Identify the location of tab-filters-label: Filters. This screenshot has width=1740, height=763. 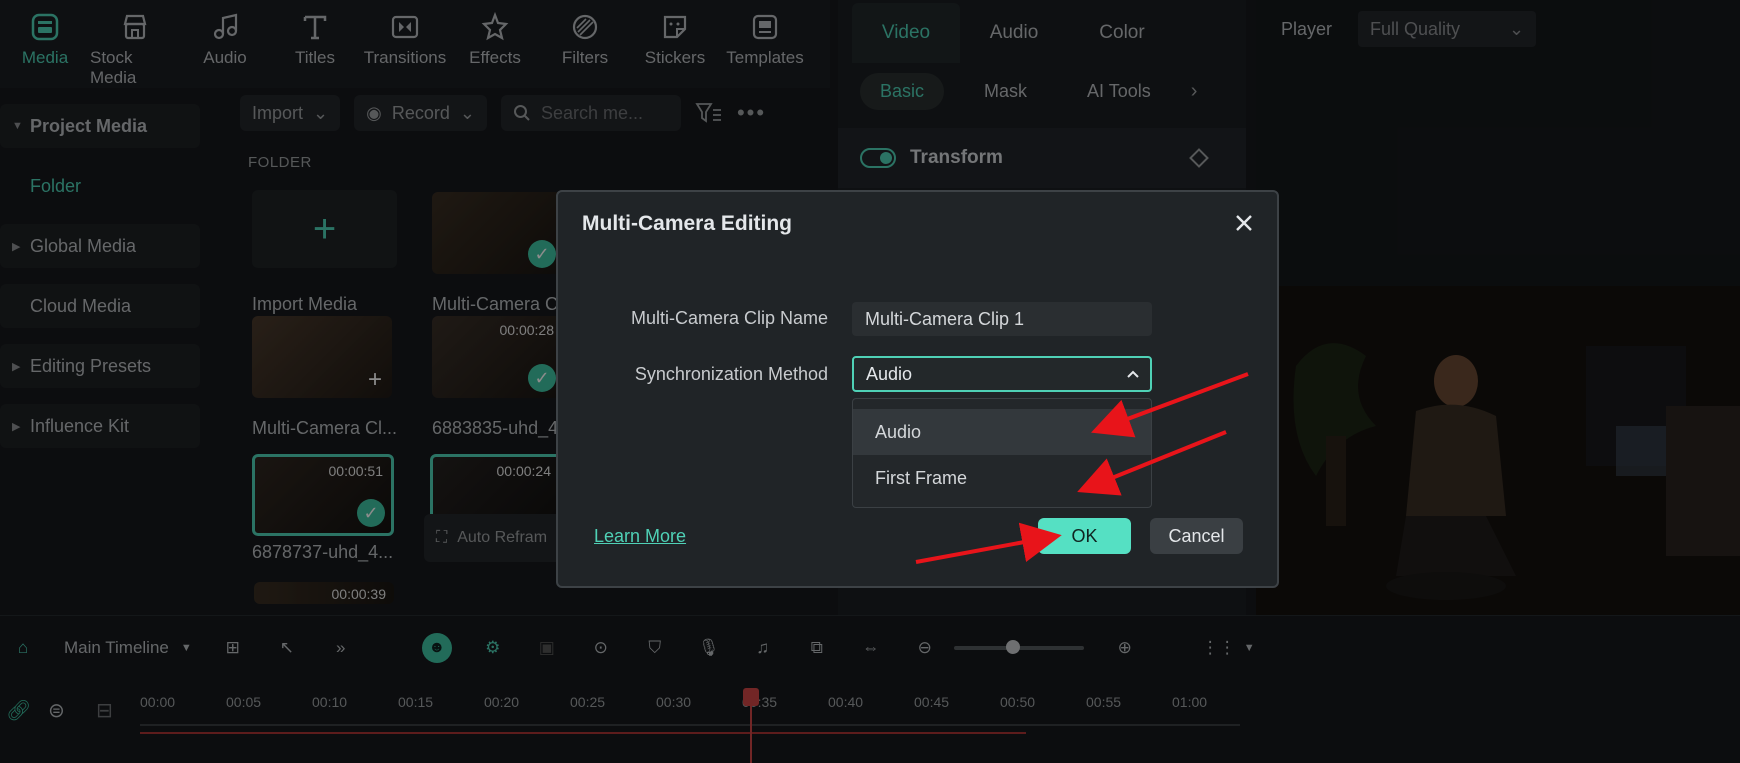
(585, 57).